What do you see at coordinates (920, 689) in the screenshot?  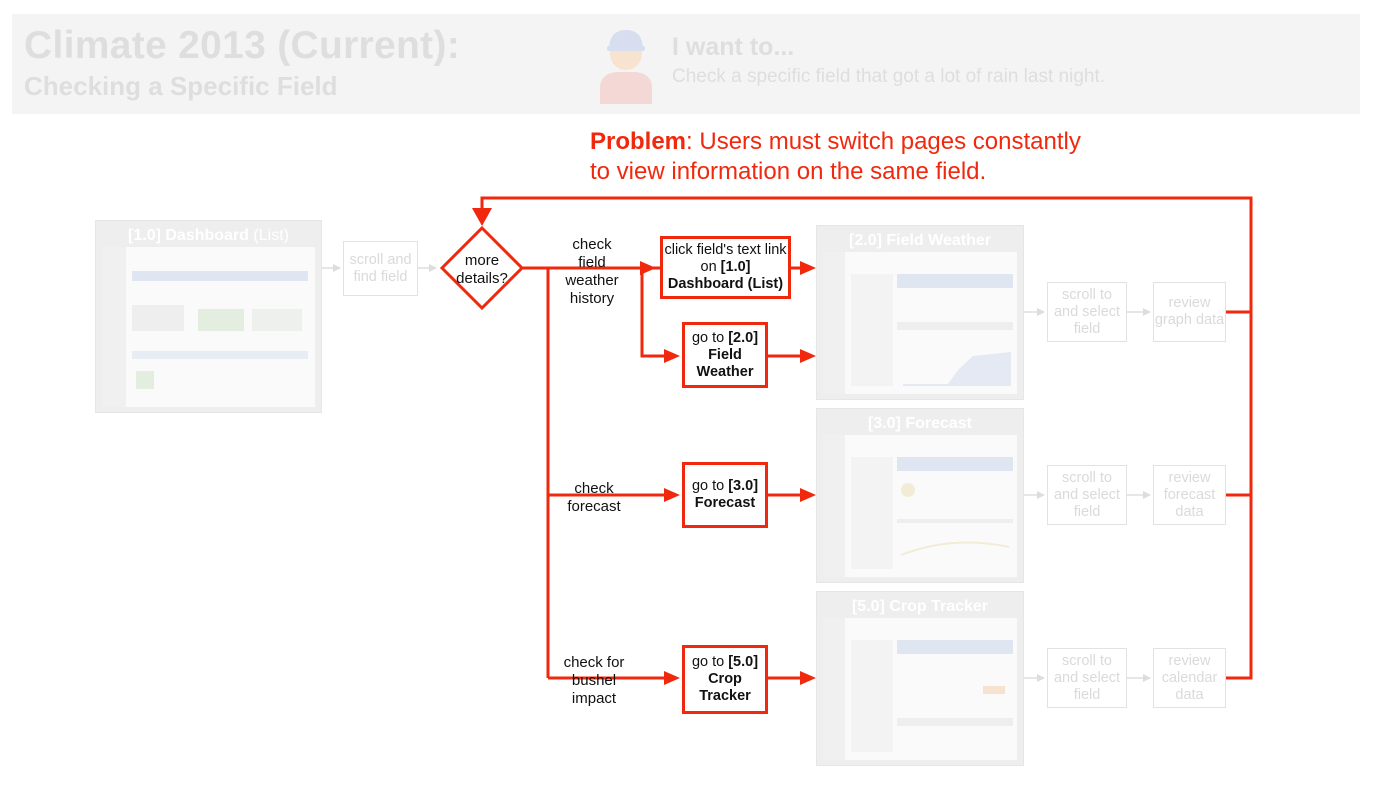 I see `crop-tracker-screenshot-image` at bounding box center [920, 689].